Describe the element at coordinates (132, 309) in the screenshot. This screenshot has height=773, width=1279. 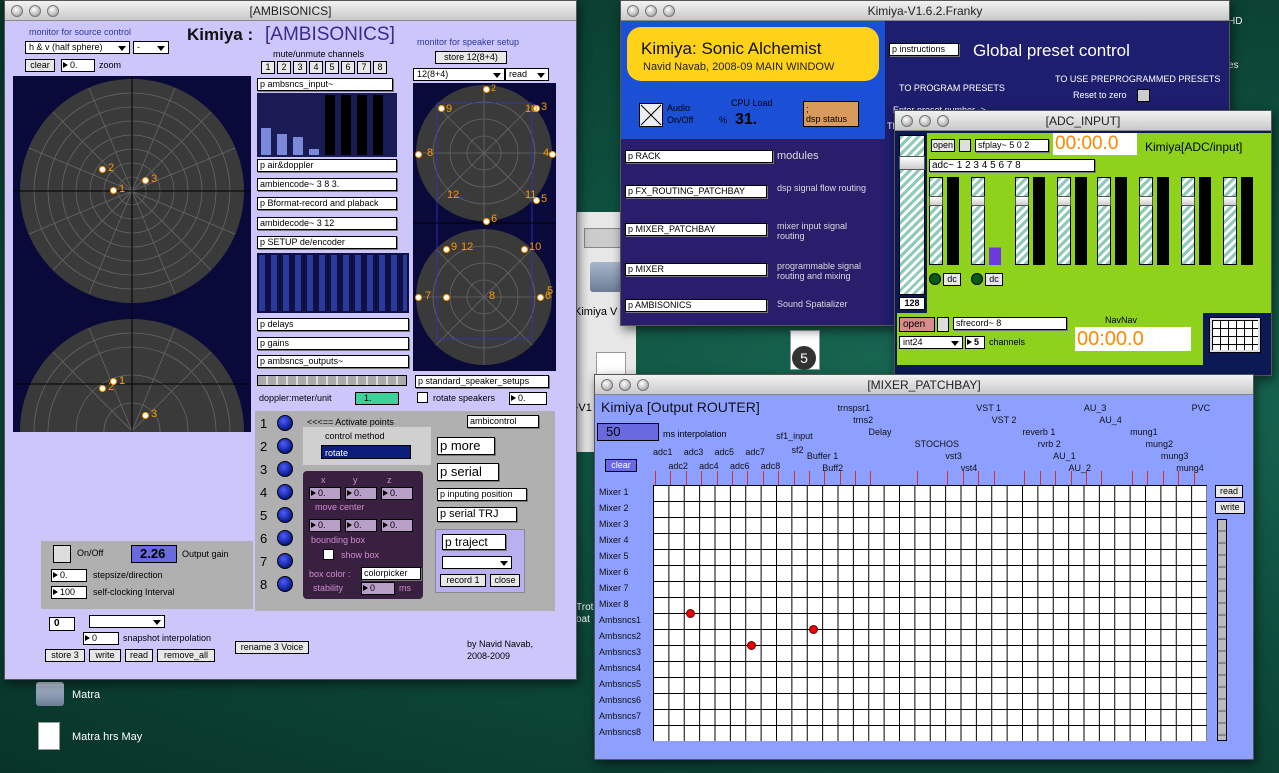
I see `source-monitor: 2 1 3 2 1 3` at that location.